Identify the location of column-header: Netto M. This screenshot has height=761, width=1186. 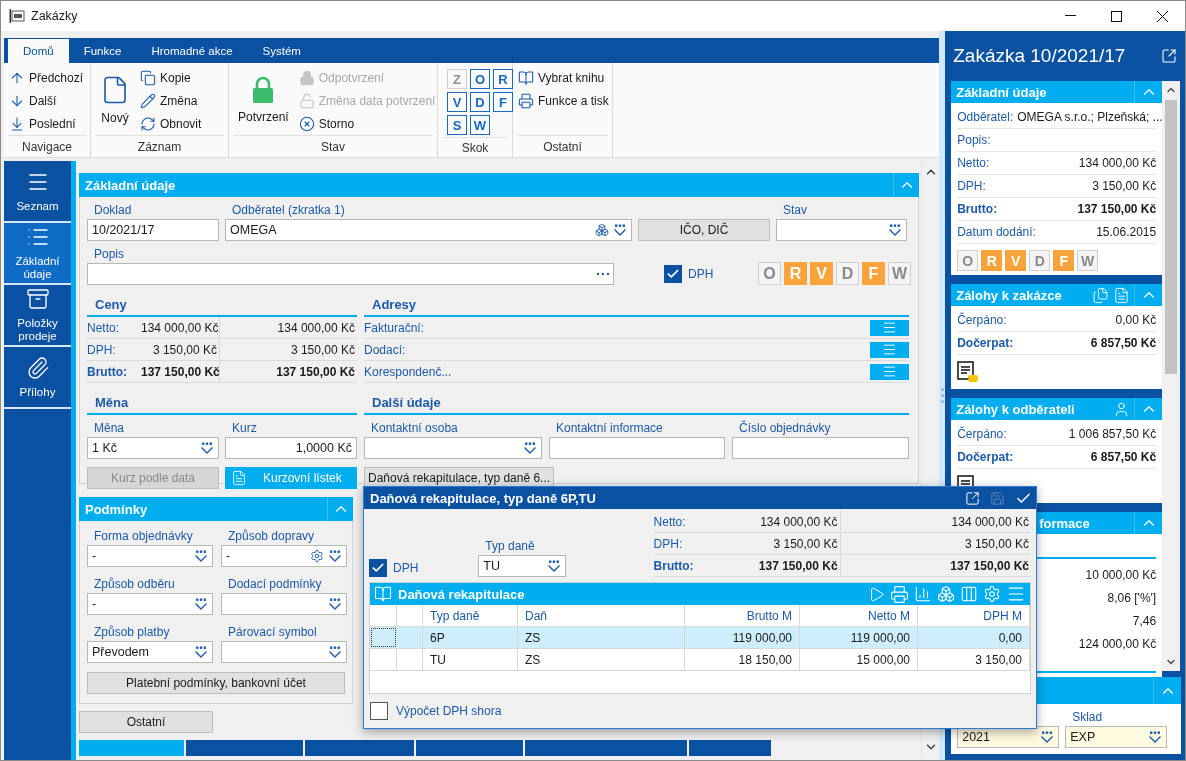
(859, 615).